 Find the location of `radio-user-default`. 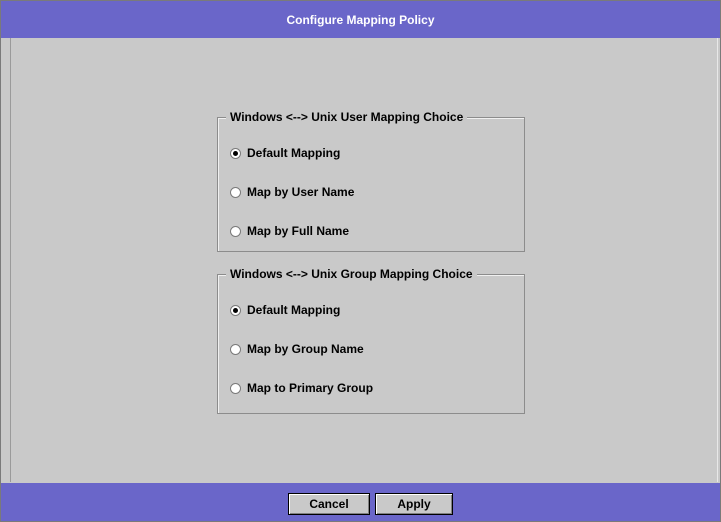

radio-user-default is located at coordinates (235, 153).